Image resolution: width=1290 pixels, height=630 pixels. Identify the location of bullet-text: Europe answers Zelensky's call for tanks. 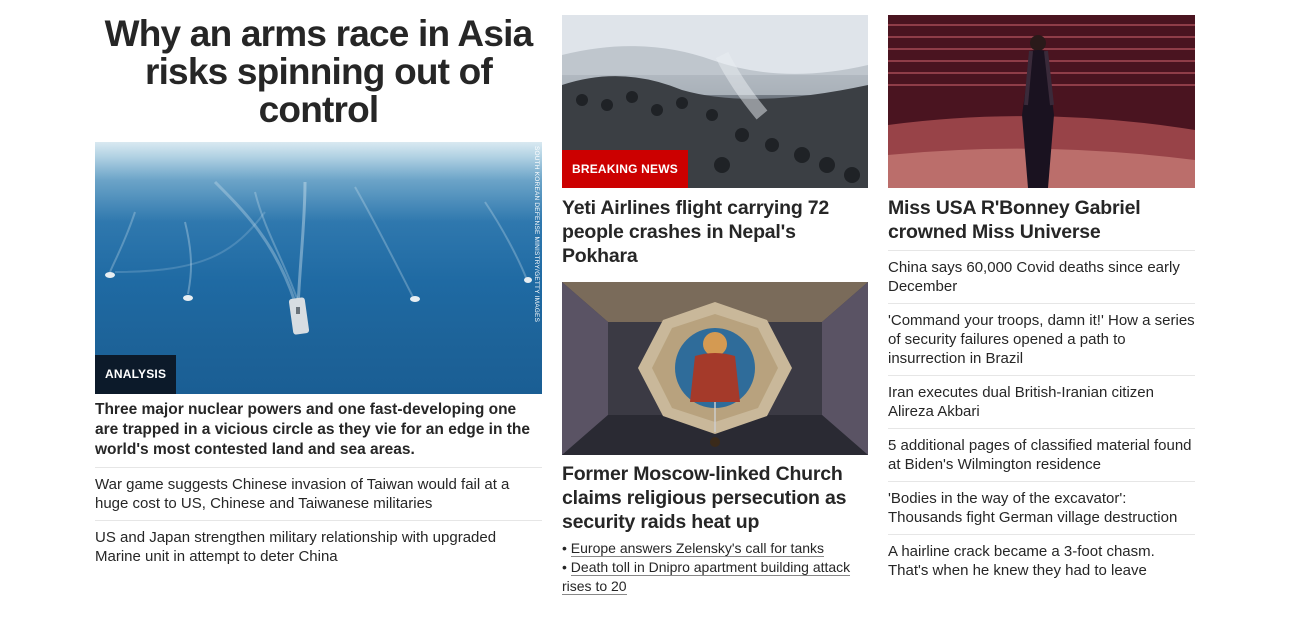
(697, 548).